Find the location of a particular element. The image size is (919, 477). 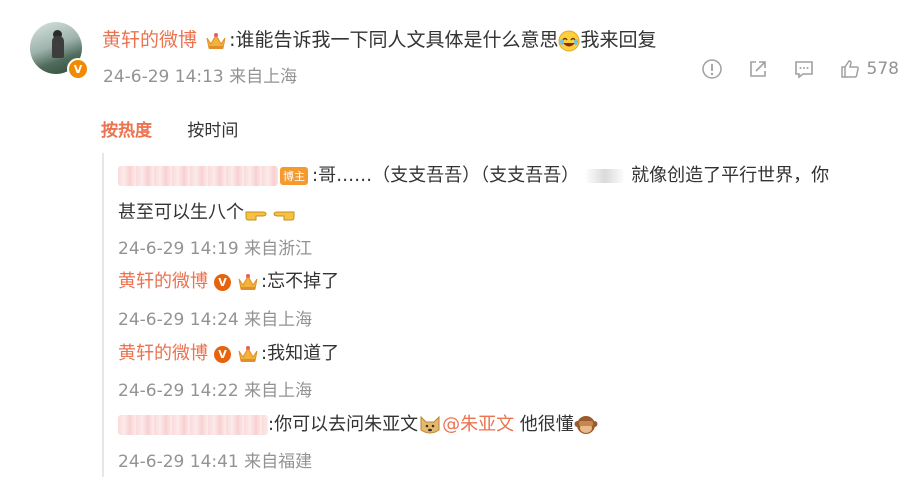

comment-button is located at coordinates (804, 69).